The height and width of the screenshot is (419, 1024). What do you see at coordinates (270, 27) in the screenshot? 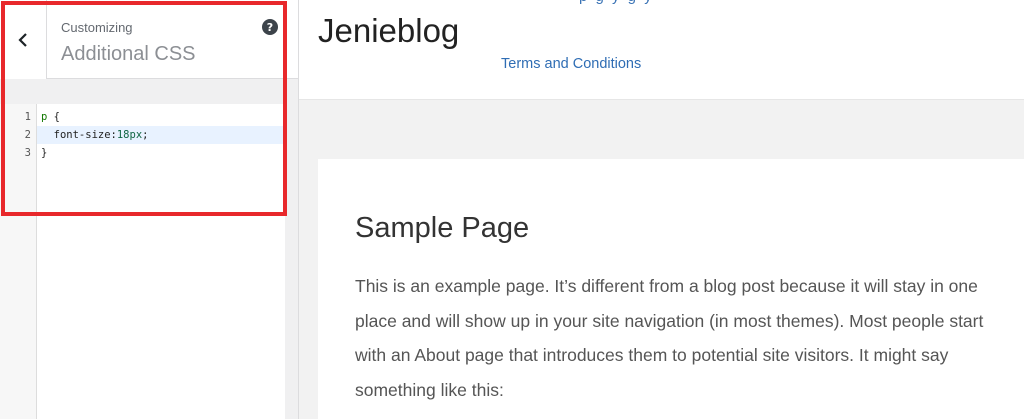
I see `help-icon: ?` at bounding box center [270, 27].